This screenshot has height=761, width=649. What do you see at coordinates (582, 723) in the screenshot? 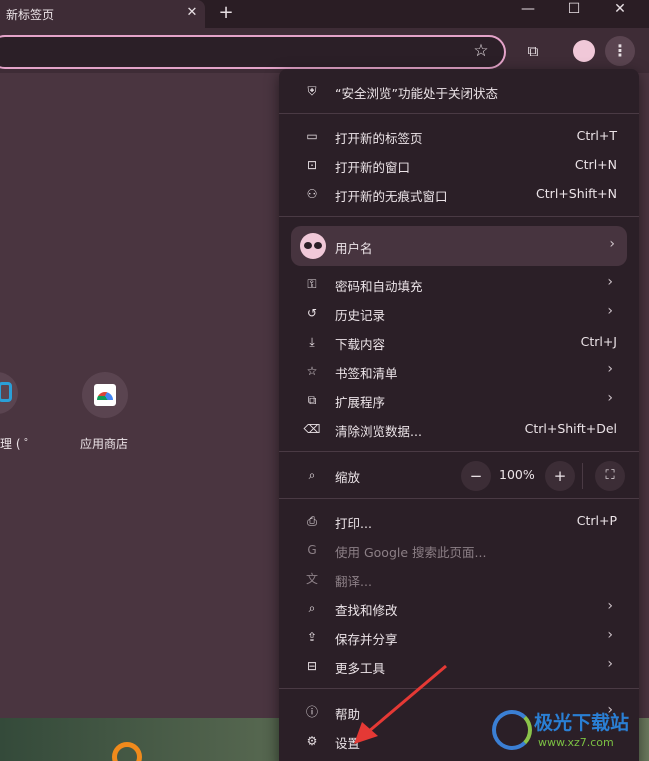
I see `watermark-title: 极光下载站` at bounding box center [582, 723].